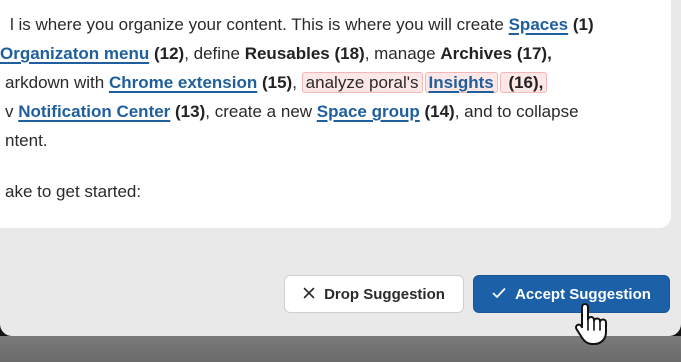 Image resolution: width=681 pixels, height=362 pixels. Describe the element at coordinates (368, 111) in the screenshot. I see `space-group-link: Space group` at that location.